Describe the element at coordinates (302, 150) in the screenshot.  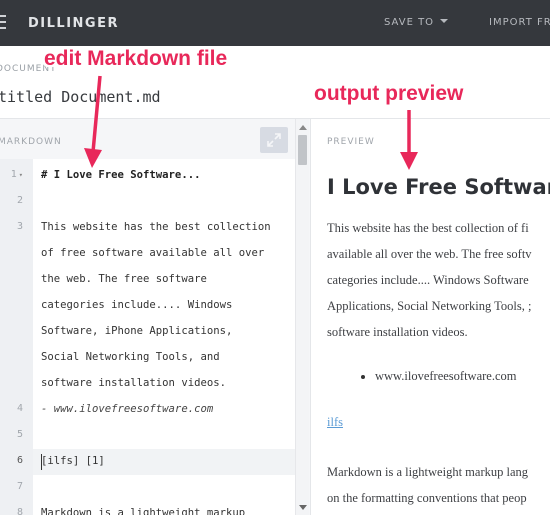
I see `scrollbar-thumb` at that location.